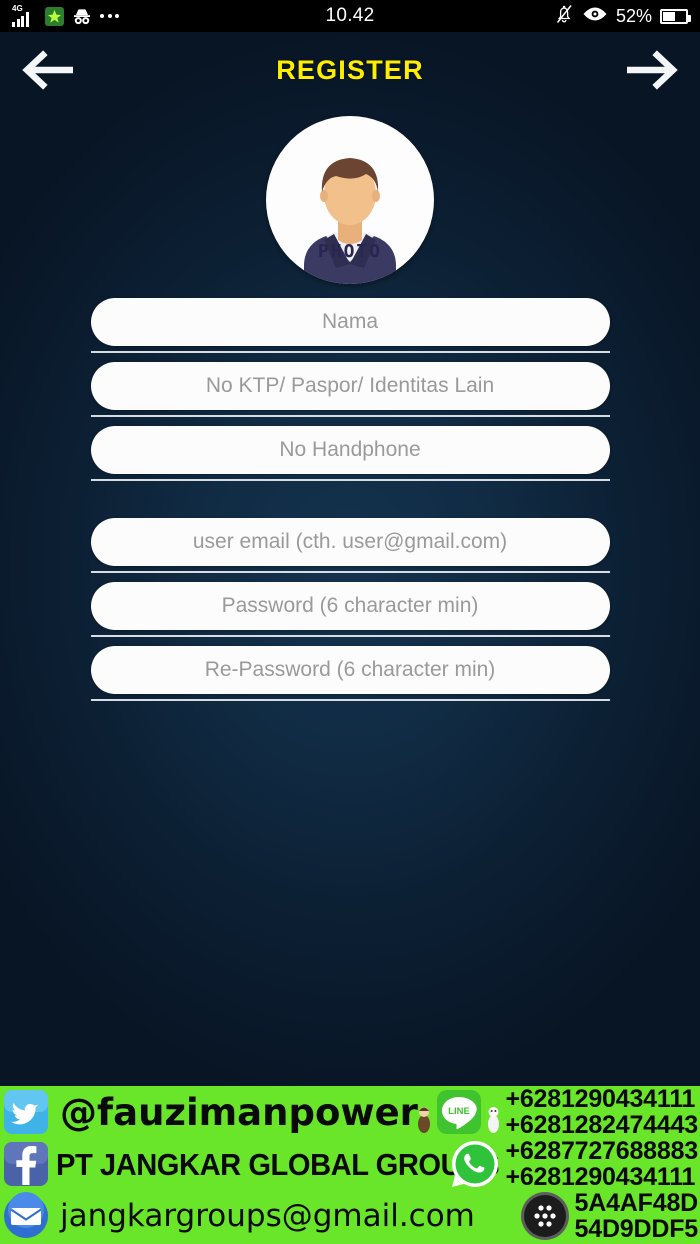 This screenshot has height=1244, width=700. I want to click on whatsapp-number-1: +6287727688883, so click(601, 1150).